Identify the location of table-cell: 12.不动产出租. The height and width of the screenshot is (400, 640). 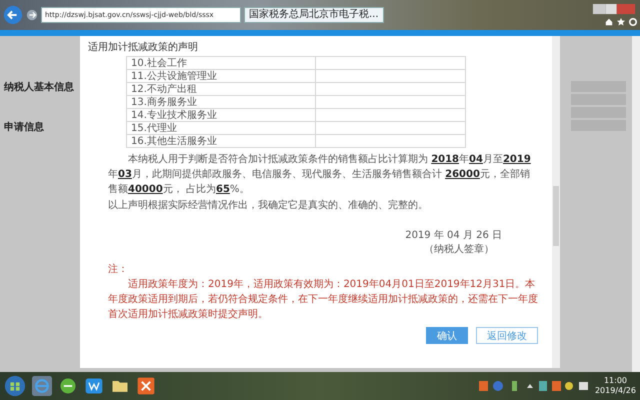
(221, 89).